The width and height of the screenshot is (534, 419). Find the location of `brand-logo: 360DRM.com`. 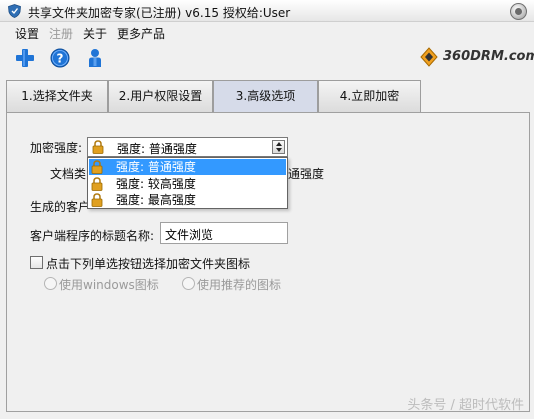

brand-logo: 360DRM.com is located at coordinates (476, 58).